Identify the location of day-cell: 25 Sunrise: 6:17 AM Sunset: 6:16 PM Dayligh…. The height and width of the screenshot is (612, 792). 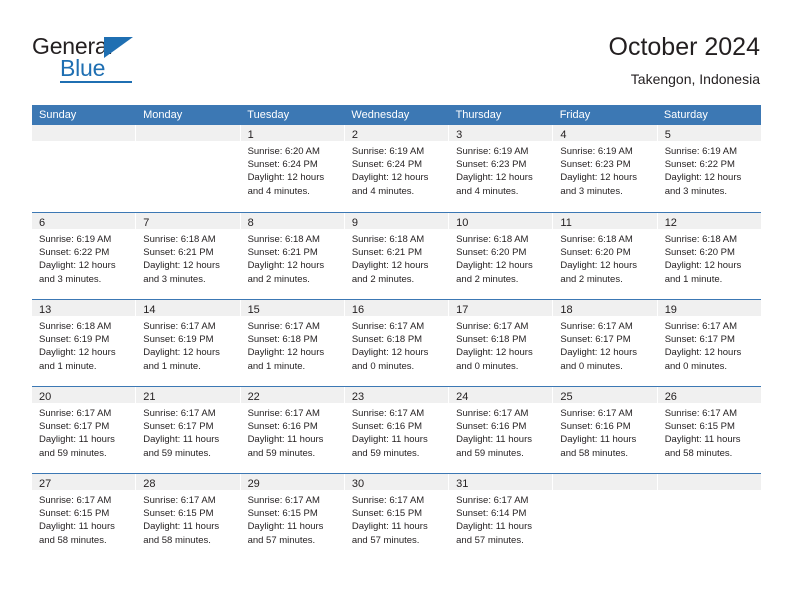
(605, 430).